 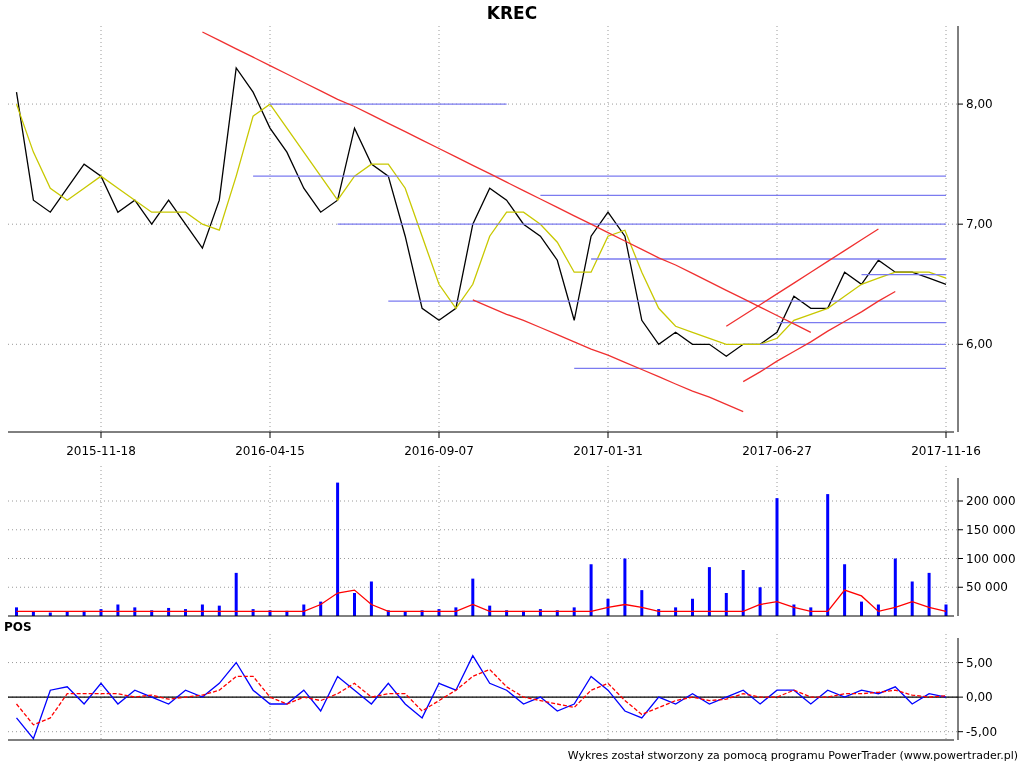 I want to click on axis-label: 2015-11-18, so click(x=101, y=451).